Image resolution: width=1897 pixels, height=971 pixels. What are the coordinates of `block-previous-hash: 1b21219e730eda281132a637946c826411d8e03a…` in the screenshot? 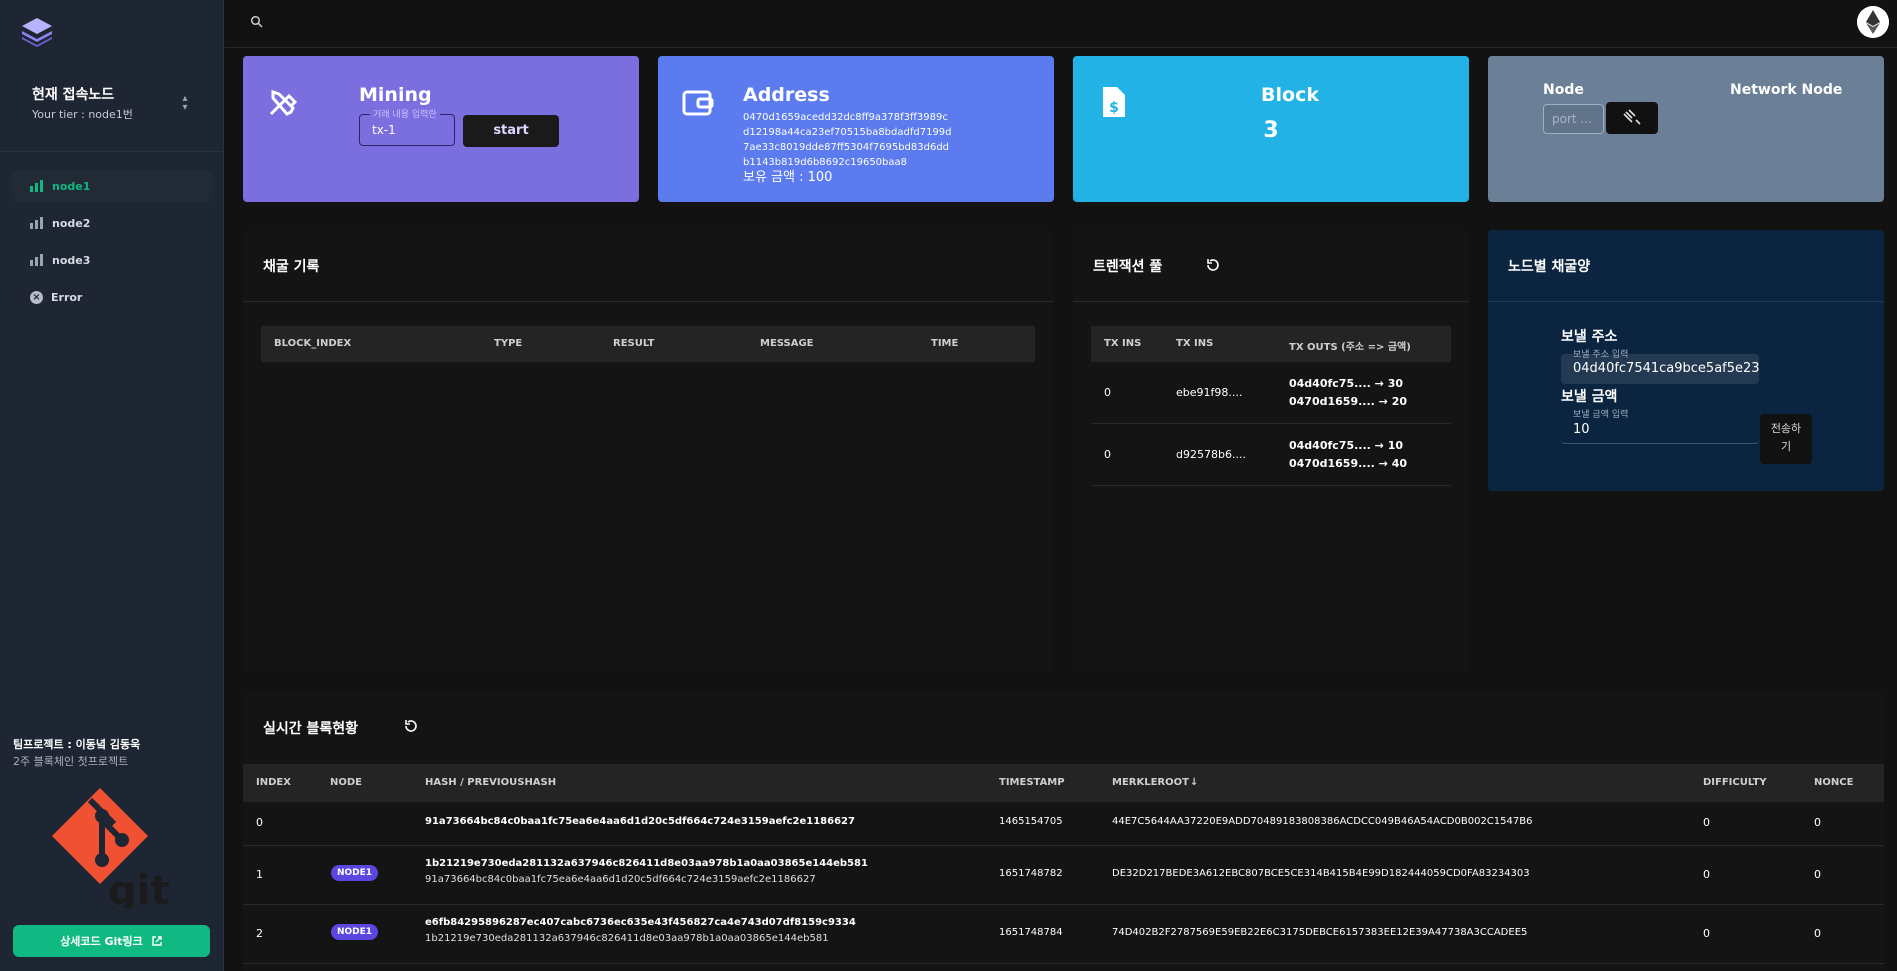 It's located at (627, 938).